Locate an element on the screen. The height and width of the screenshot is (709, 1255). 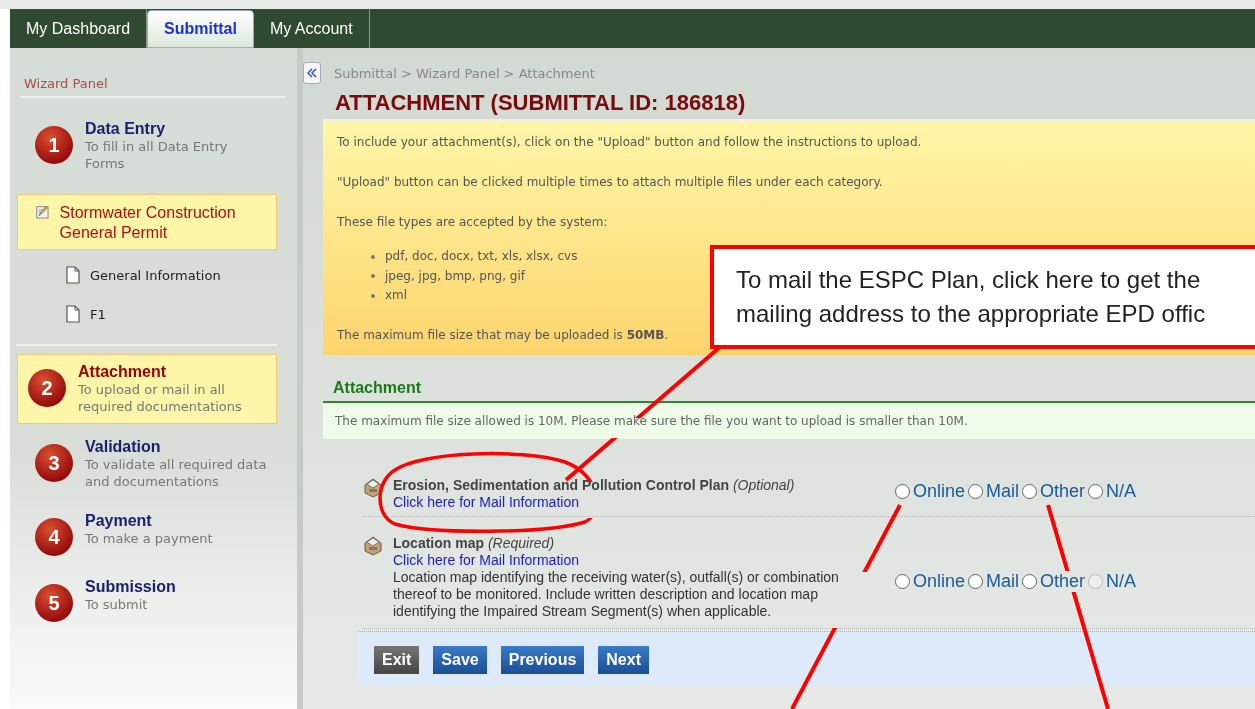
step-title: Payment is located at coordinates (177, 521).